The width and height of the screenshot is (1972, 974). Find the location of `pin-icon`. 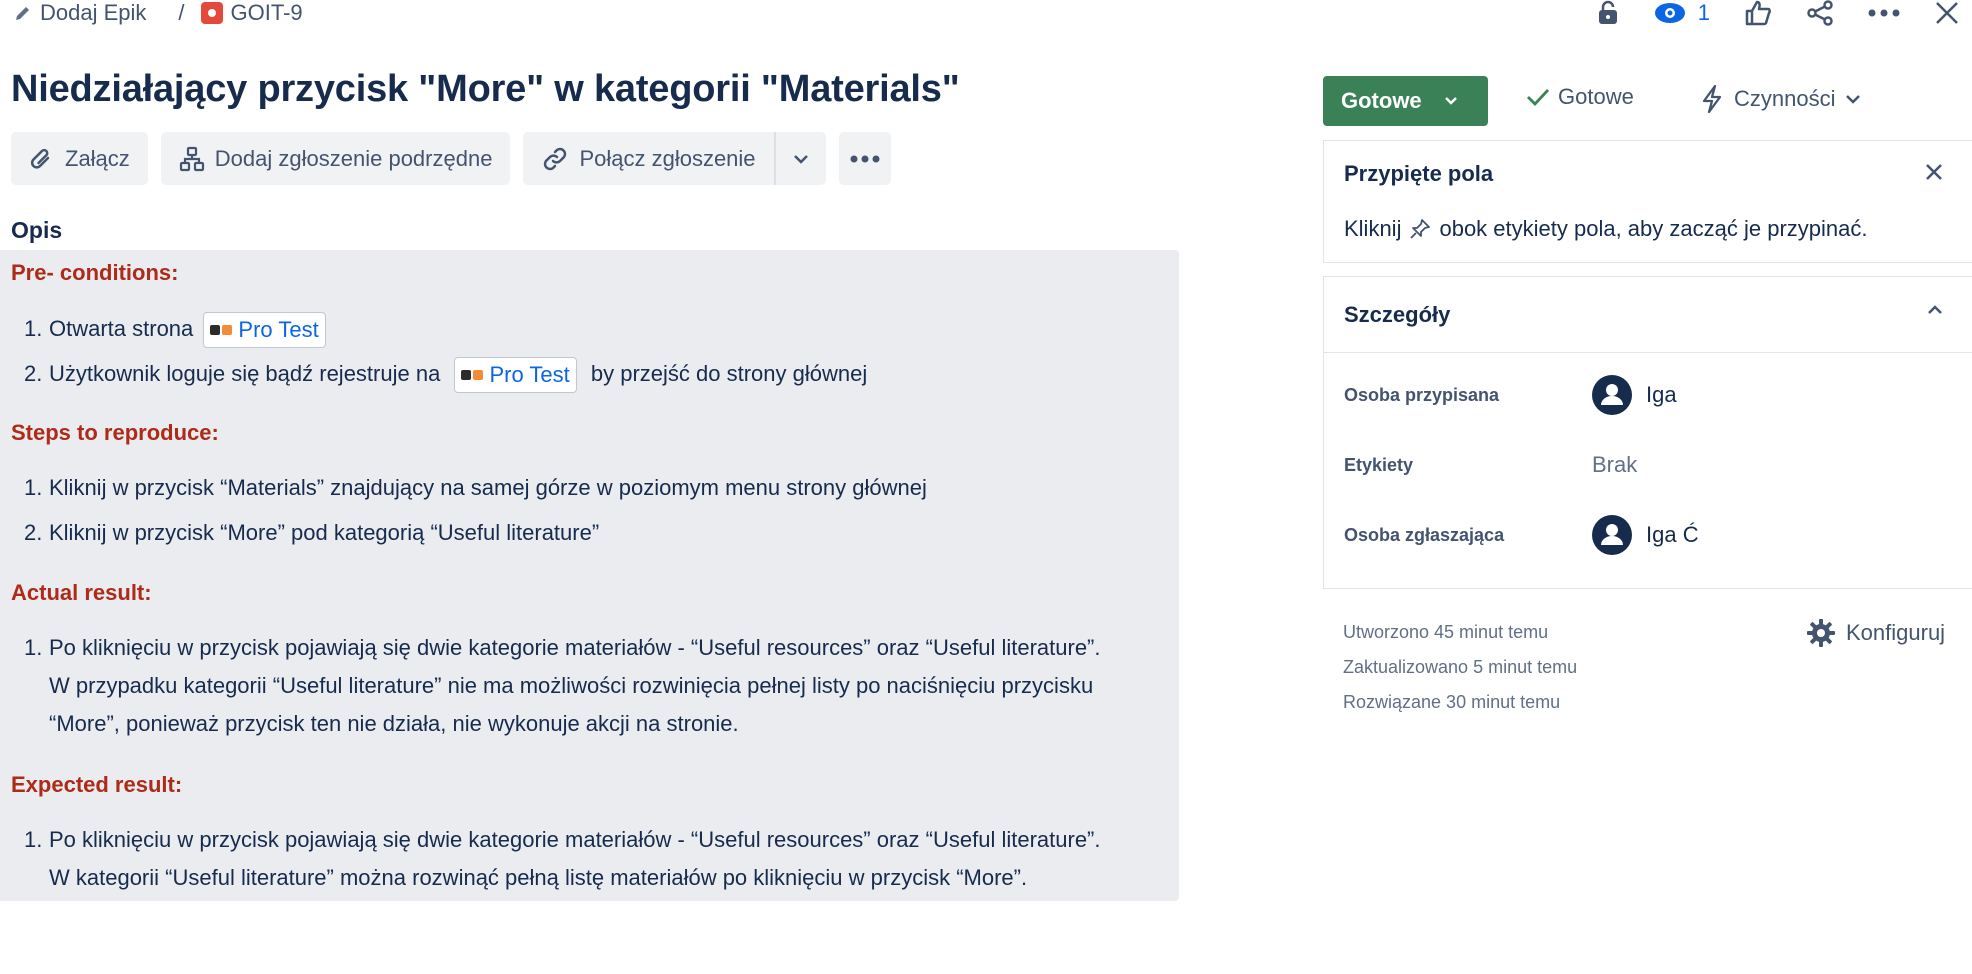

pin-icon is located at coordinates (1420, 229).